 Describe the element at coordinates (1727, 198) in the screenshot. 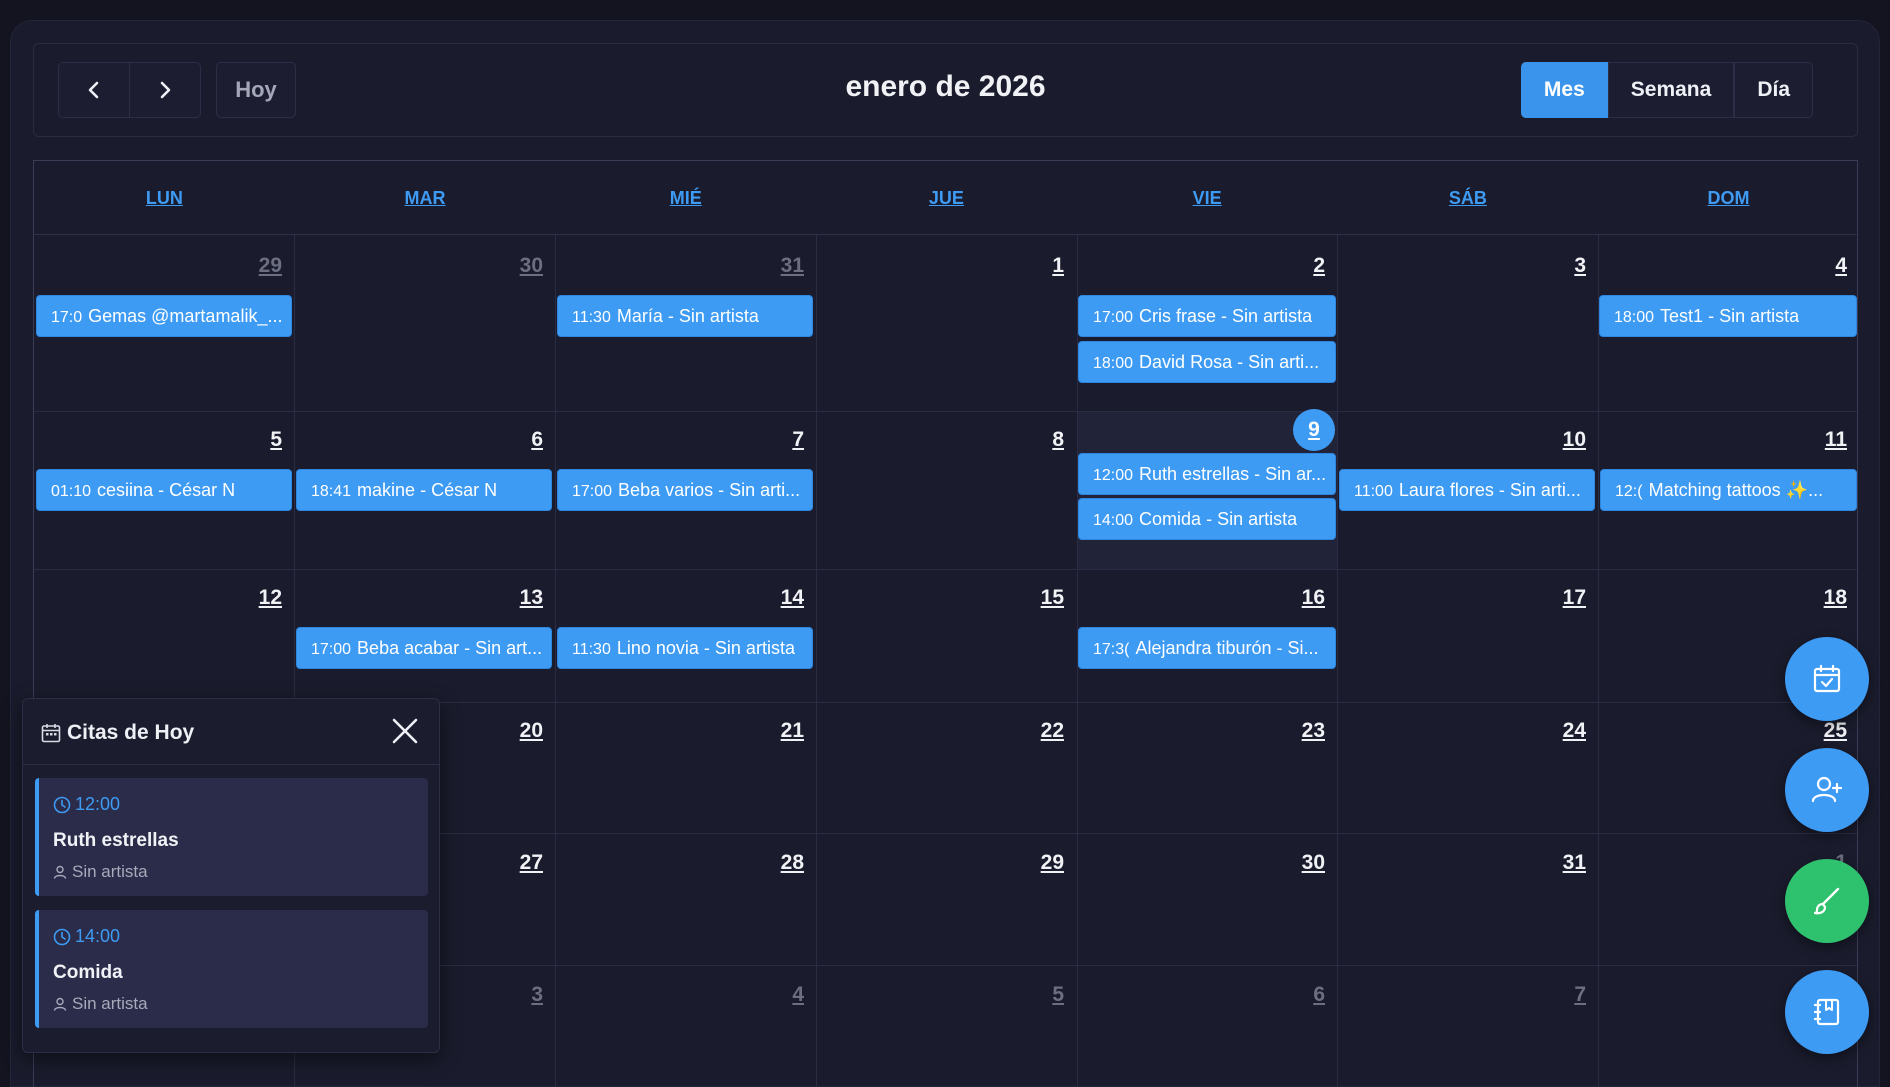

I see `weekday-sun: DOM` at that location.